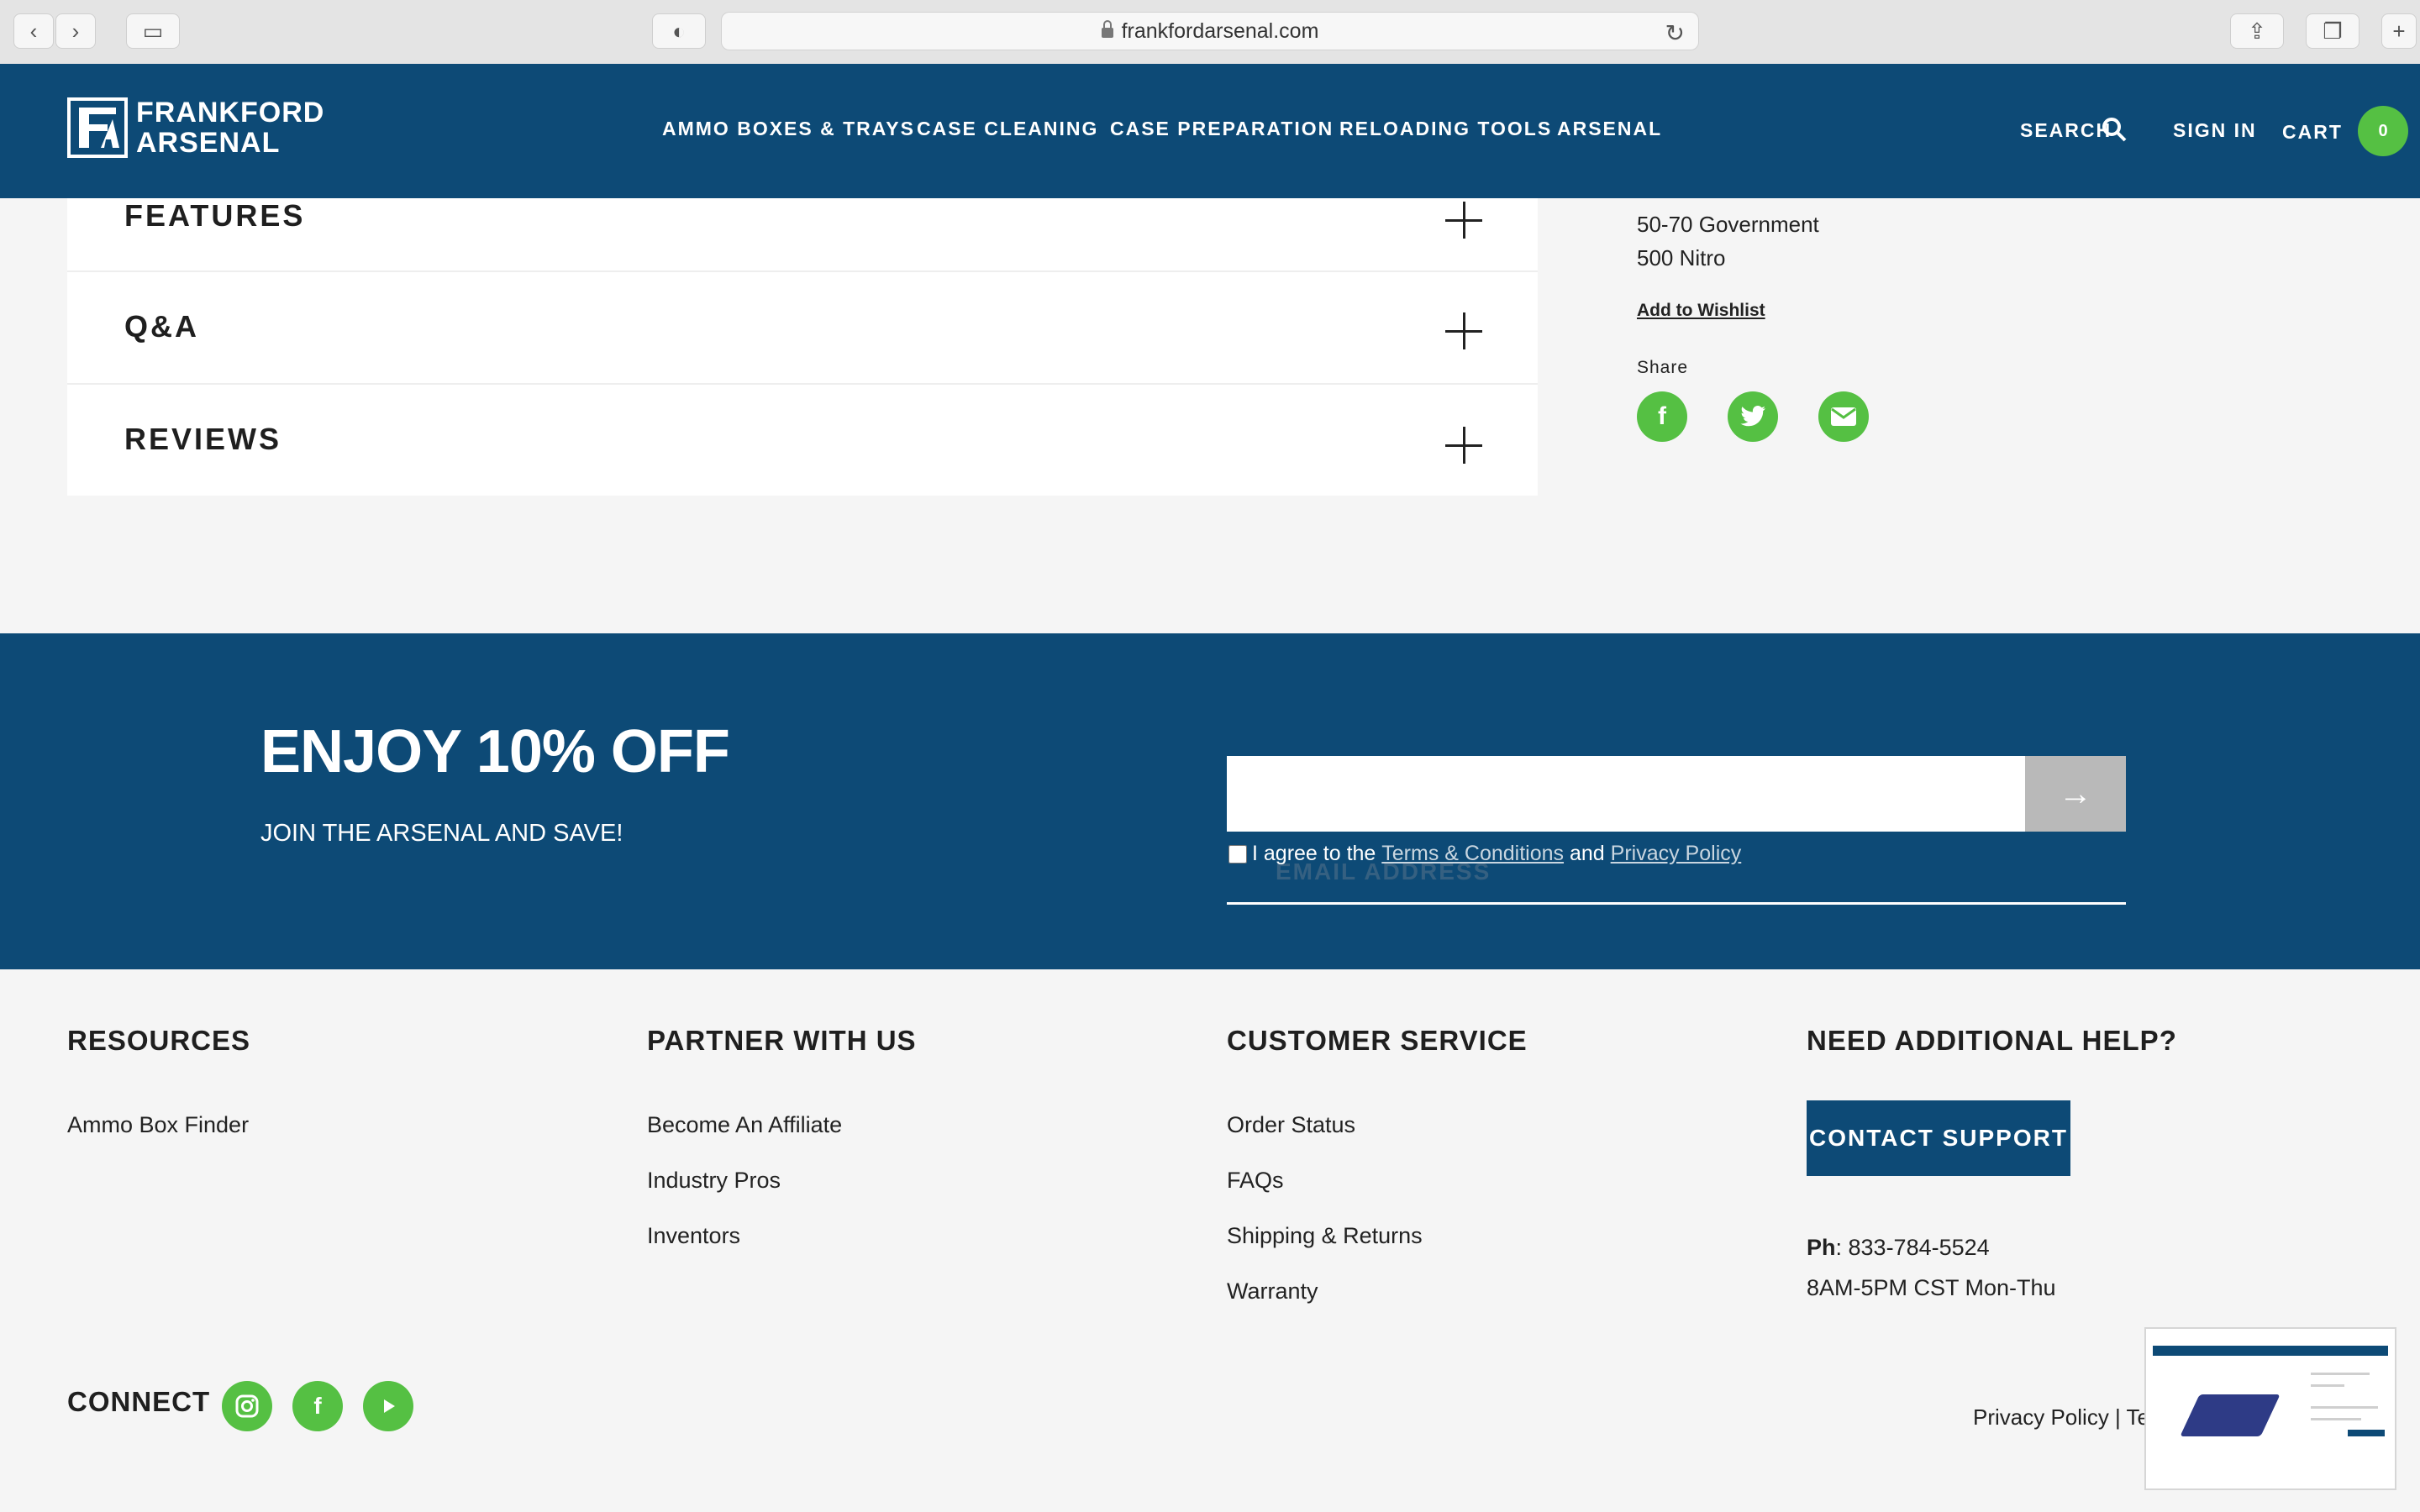 Image resolution: width=2420 pixels, height=1512 pixels. I want to click on agree-text: I agree to the, so click(1314, 853).